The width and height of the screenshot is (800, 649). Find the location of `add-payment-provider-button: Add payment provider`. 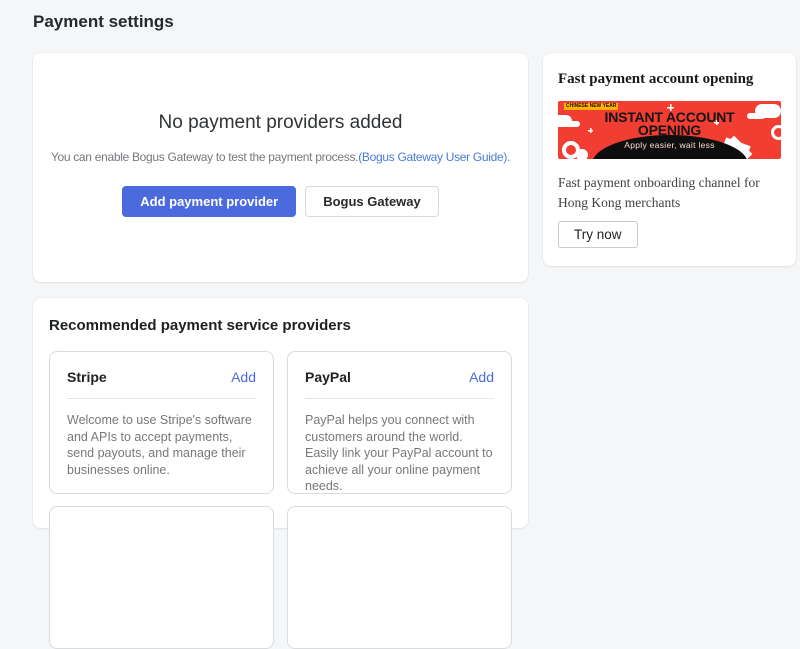

add-payment-provider-button: Add payment provider is located at coordinates (209, 201).